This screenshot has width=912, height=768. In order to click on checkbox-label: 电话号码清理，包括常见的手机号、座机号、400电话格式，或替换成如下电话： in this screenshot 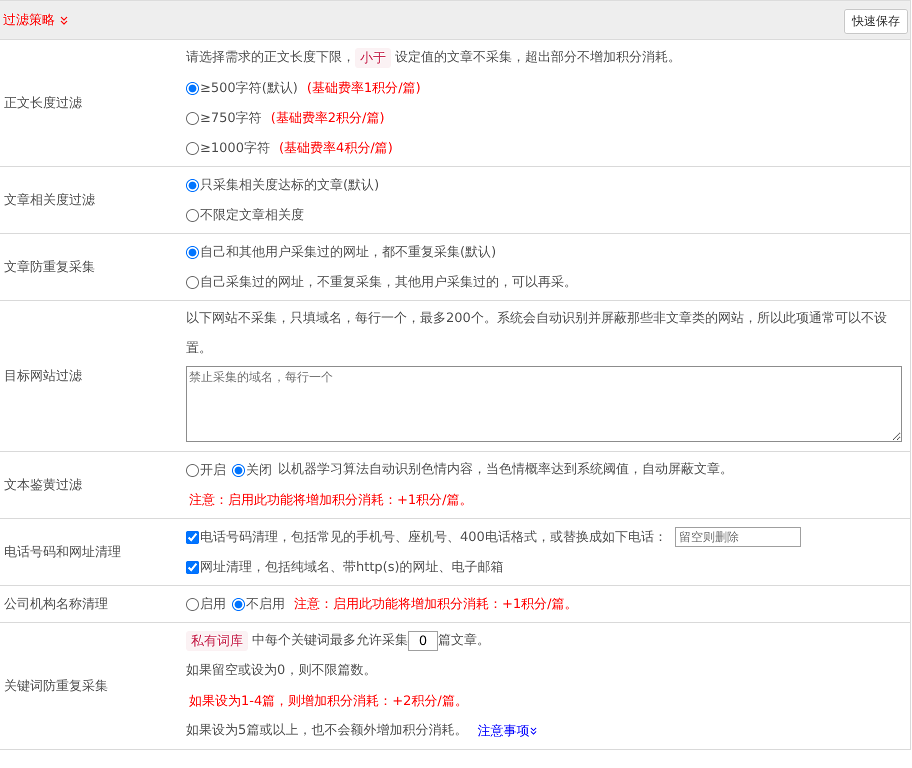, I will do `click(433, 537)`.